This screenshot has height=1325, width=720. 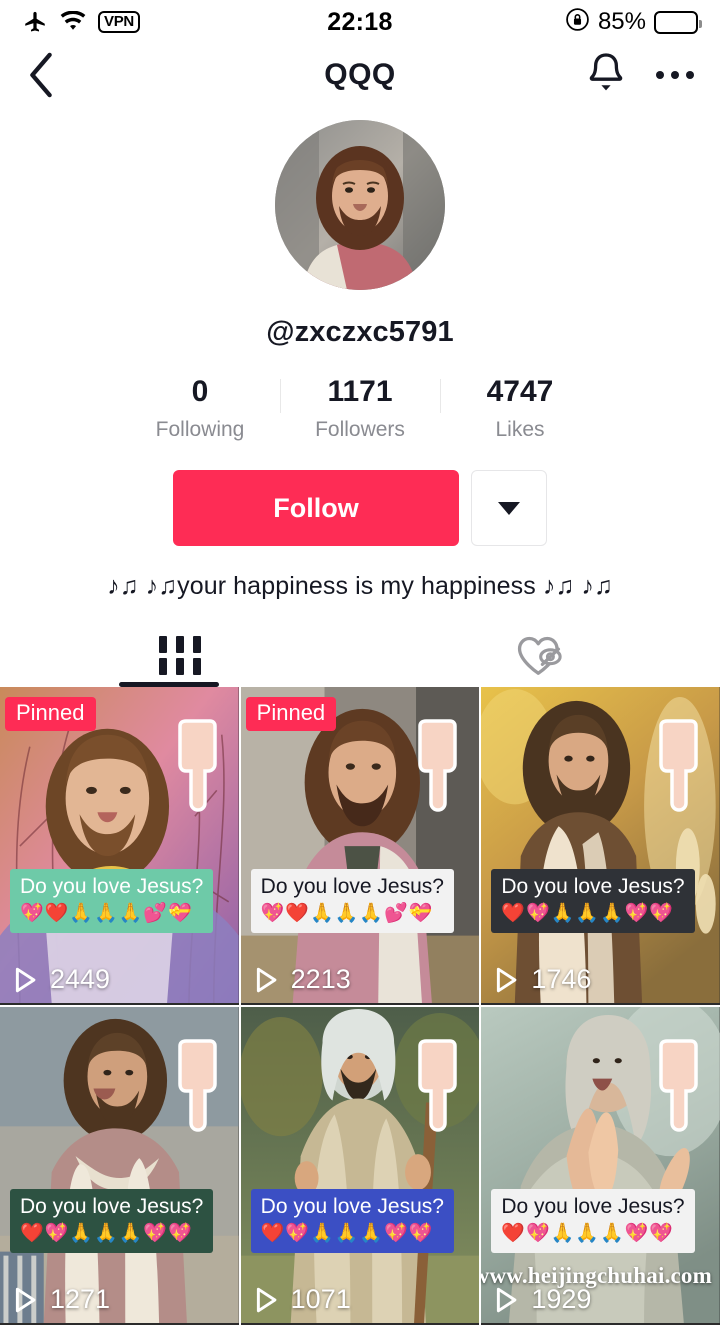 I want to click on chevron-left-icon, so click(x=41, y=75).